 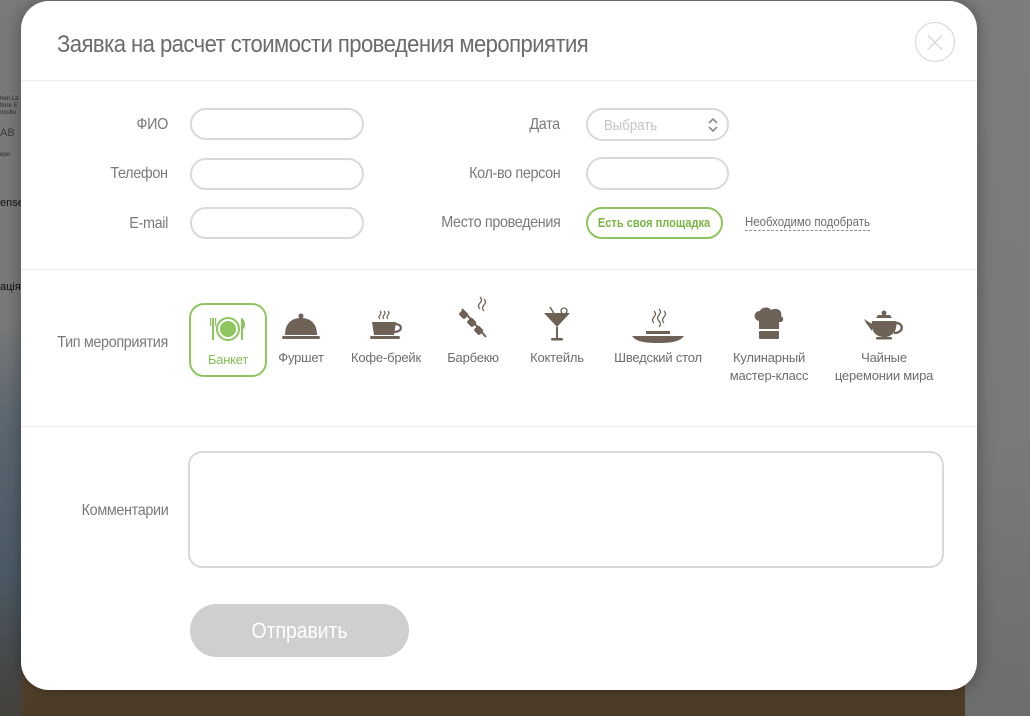 What do you see at coordinates (112, 342) in the screenshot?
I see `event-type-label: Тип мероприятия` at bounding box center [112, 342].